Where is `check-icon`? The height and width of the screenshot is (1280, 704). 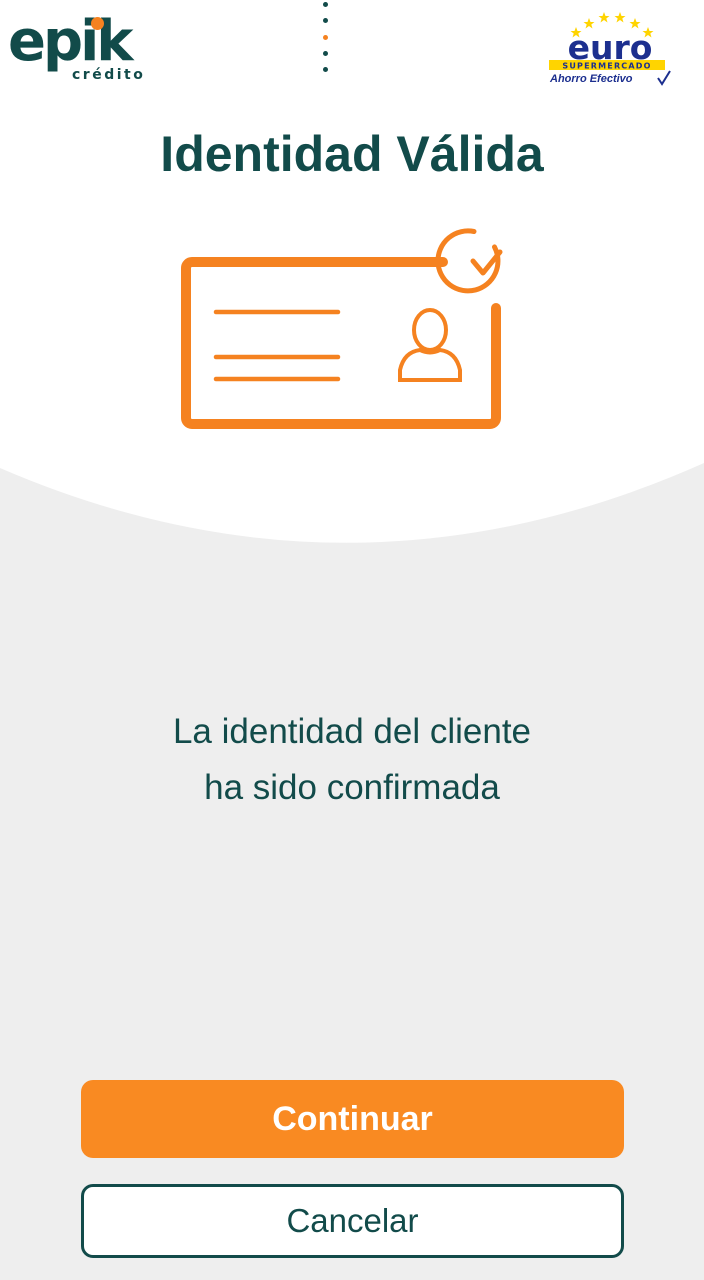
check-icon is located at coordinates (664, 78).